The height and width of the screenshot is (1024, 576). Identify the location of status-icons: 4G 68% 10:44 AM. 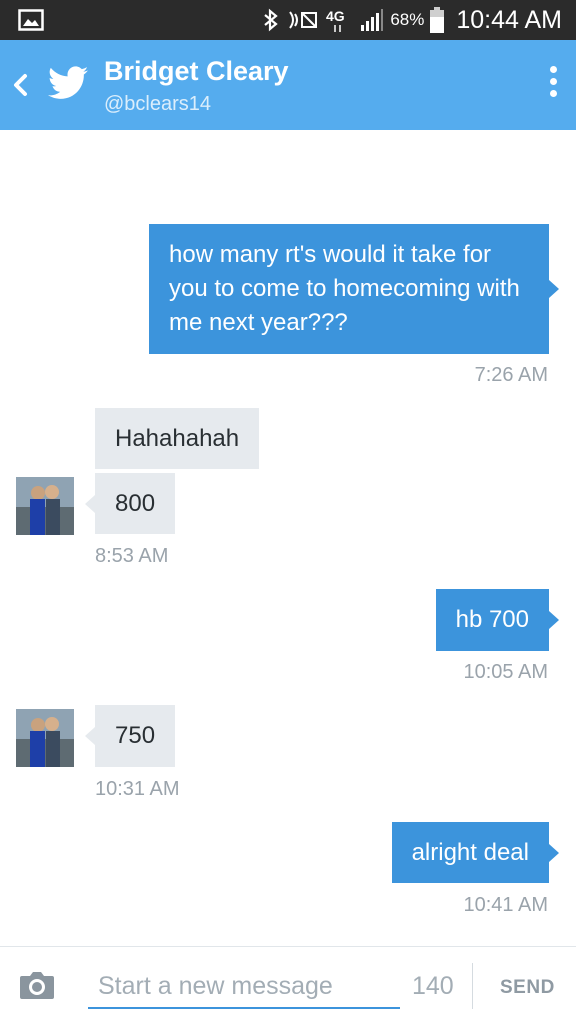
(412, 20).